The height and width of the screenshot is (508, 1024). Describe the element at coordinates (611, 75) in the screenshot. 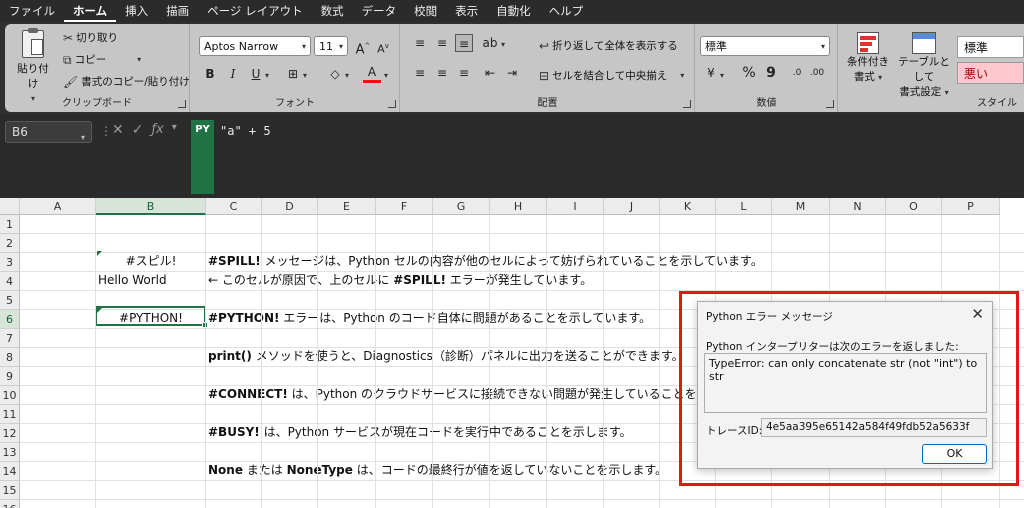

I see `merge-center-button: ⊟ セルを結合して中央揃え ▾` at that location.